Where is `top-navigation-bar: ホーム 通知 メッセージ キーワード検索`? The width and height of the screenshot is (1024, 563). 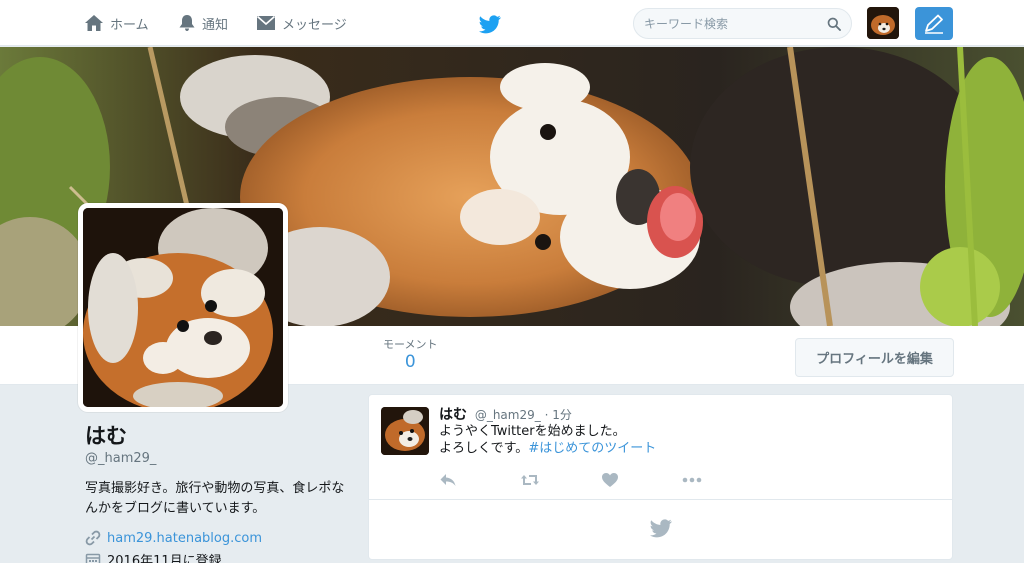
top-navigation-bar: ホーム 通知 メッセージ キーワード検索 is located at coordinates (512, 23).